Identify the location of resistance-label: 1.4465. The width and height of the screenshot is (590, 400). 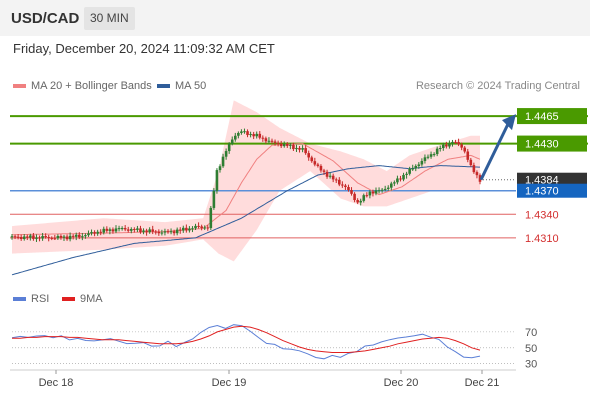
(542, 117).